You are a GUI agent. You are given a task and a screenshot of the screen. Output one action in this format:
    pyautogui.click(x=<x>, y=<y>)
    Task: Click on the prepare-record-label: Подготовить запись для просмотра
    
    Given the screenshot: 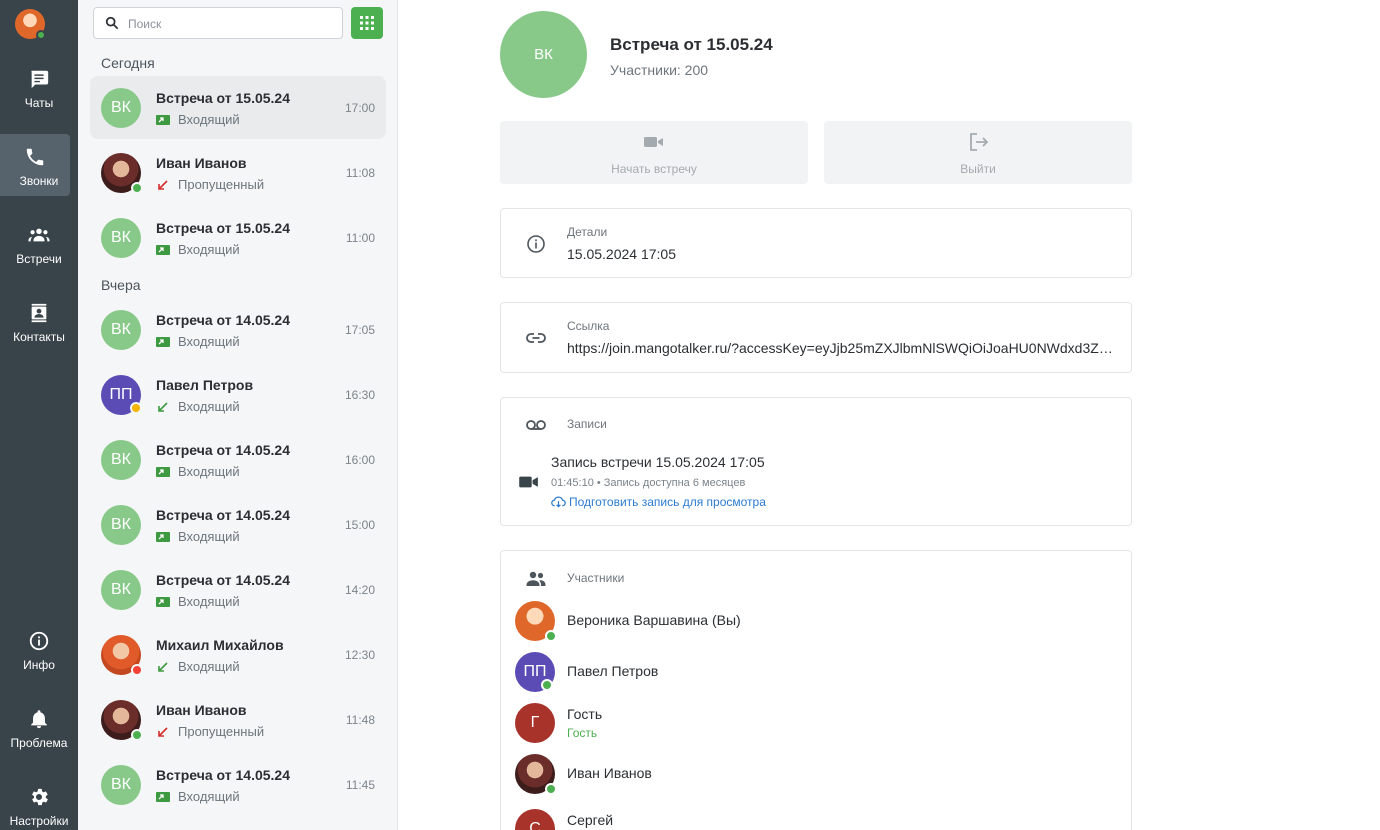 What is the action you would take?
    pyautogui.click(x=667, y=502)
    